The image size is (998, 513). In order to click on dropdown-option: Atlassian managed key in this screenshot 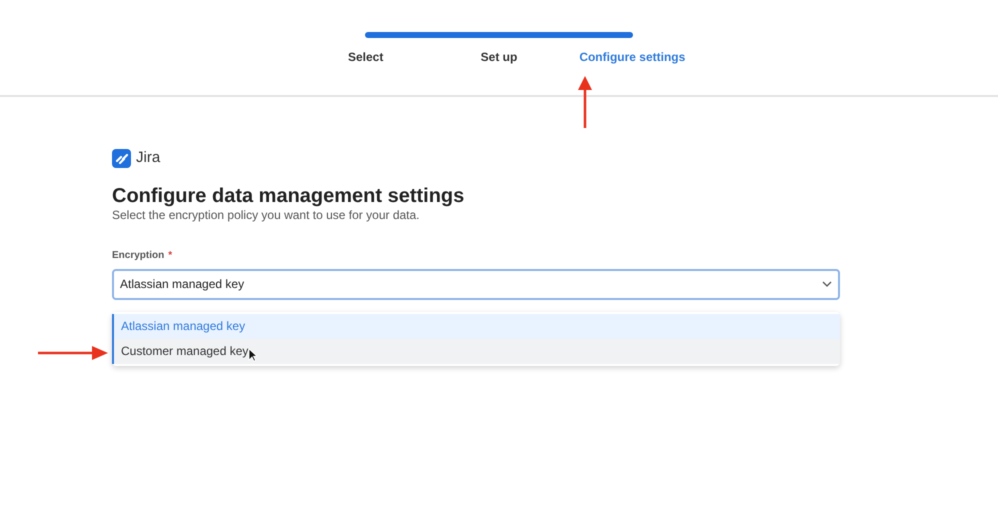, I will do `click(477, 326)`.